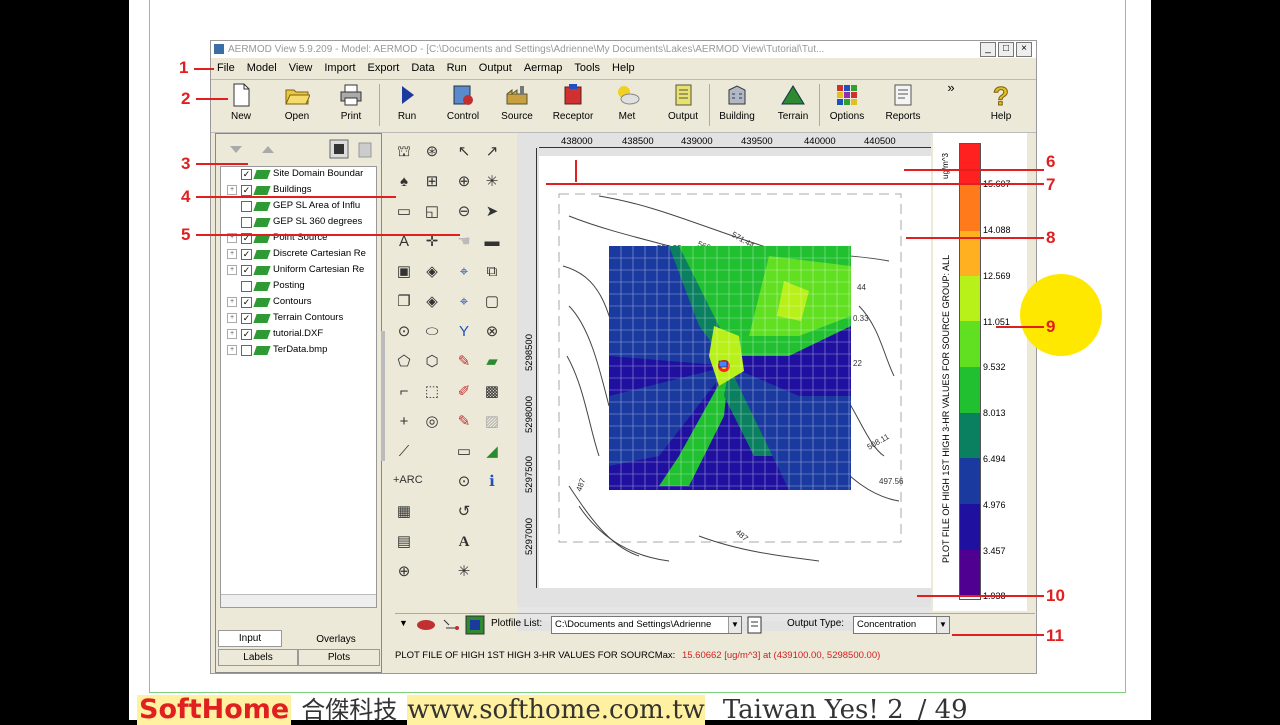  What do you see at coordinates (464, 332) in the screenshot?
I see `split-icon: Y` at bounding box center [464, 332].